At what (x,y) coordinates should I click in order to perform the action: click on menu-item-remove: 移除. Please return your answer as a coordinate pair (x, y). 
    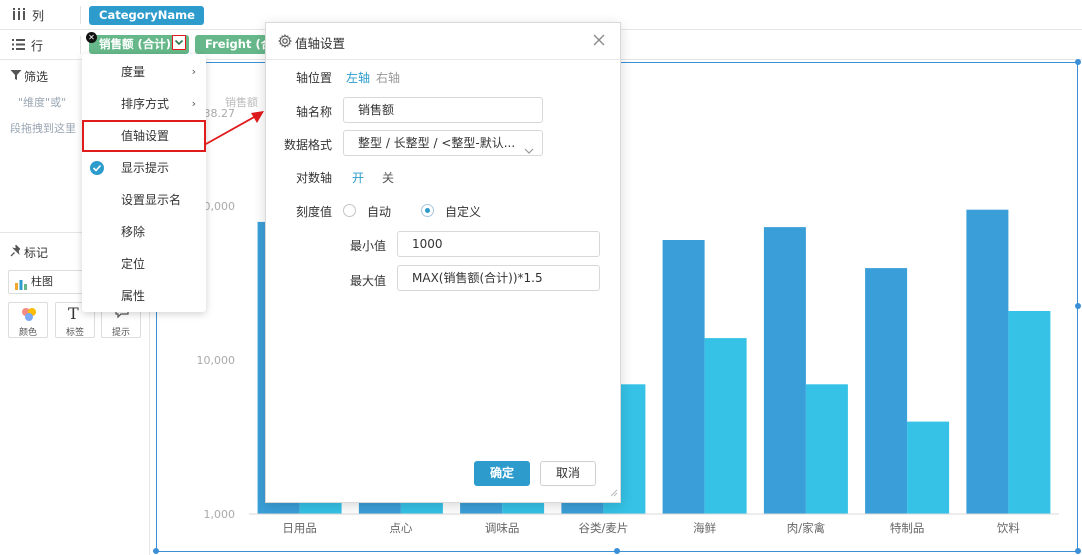
    Looking at the image, I should click on (144, 232).